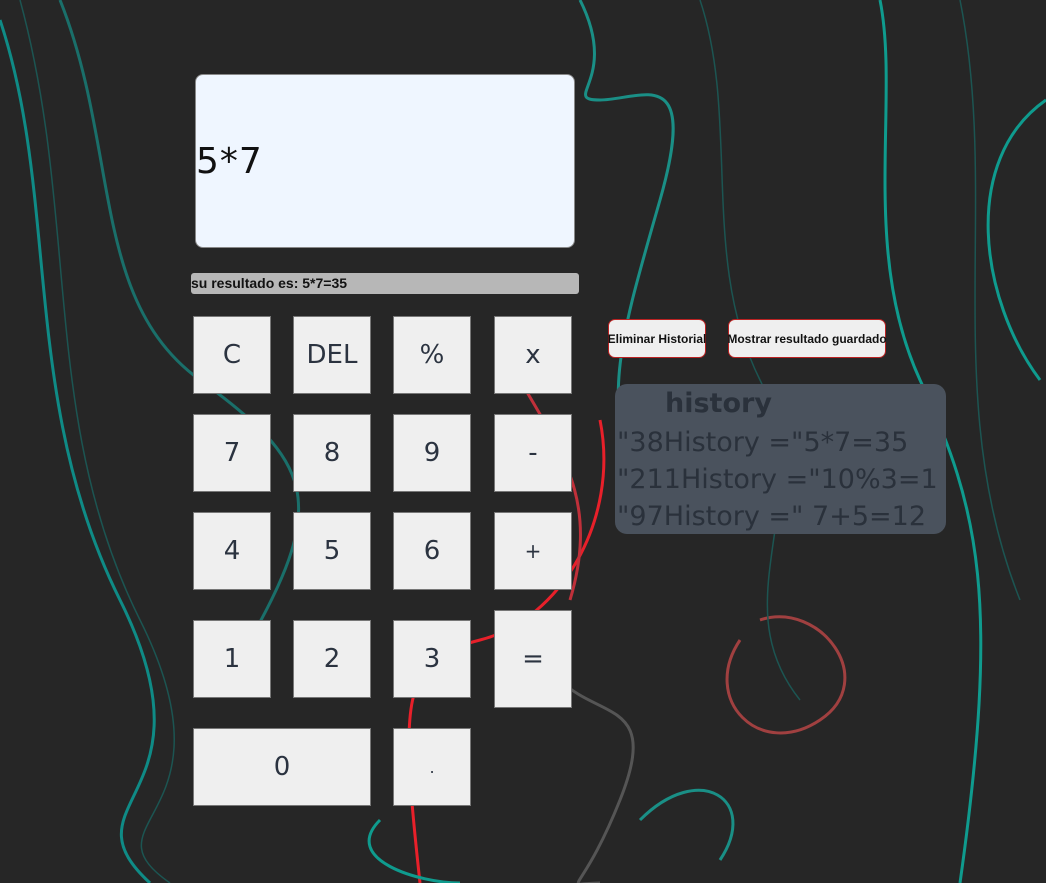 The width and height of the screenshot is (1046, 883). Describe the element at coordinates (229, 161) in the screenshot. I see `display-value: 5*7` at that location.